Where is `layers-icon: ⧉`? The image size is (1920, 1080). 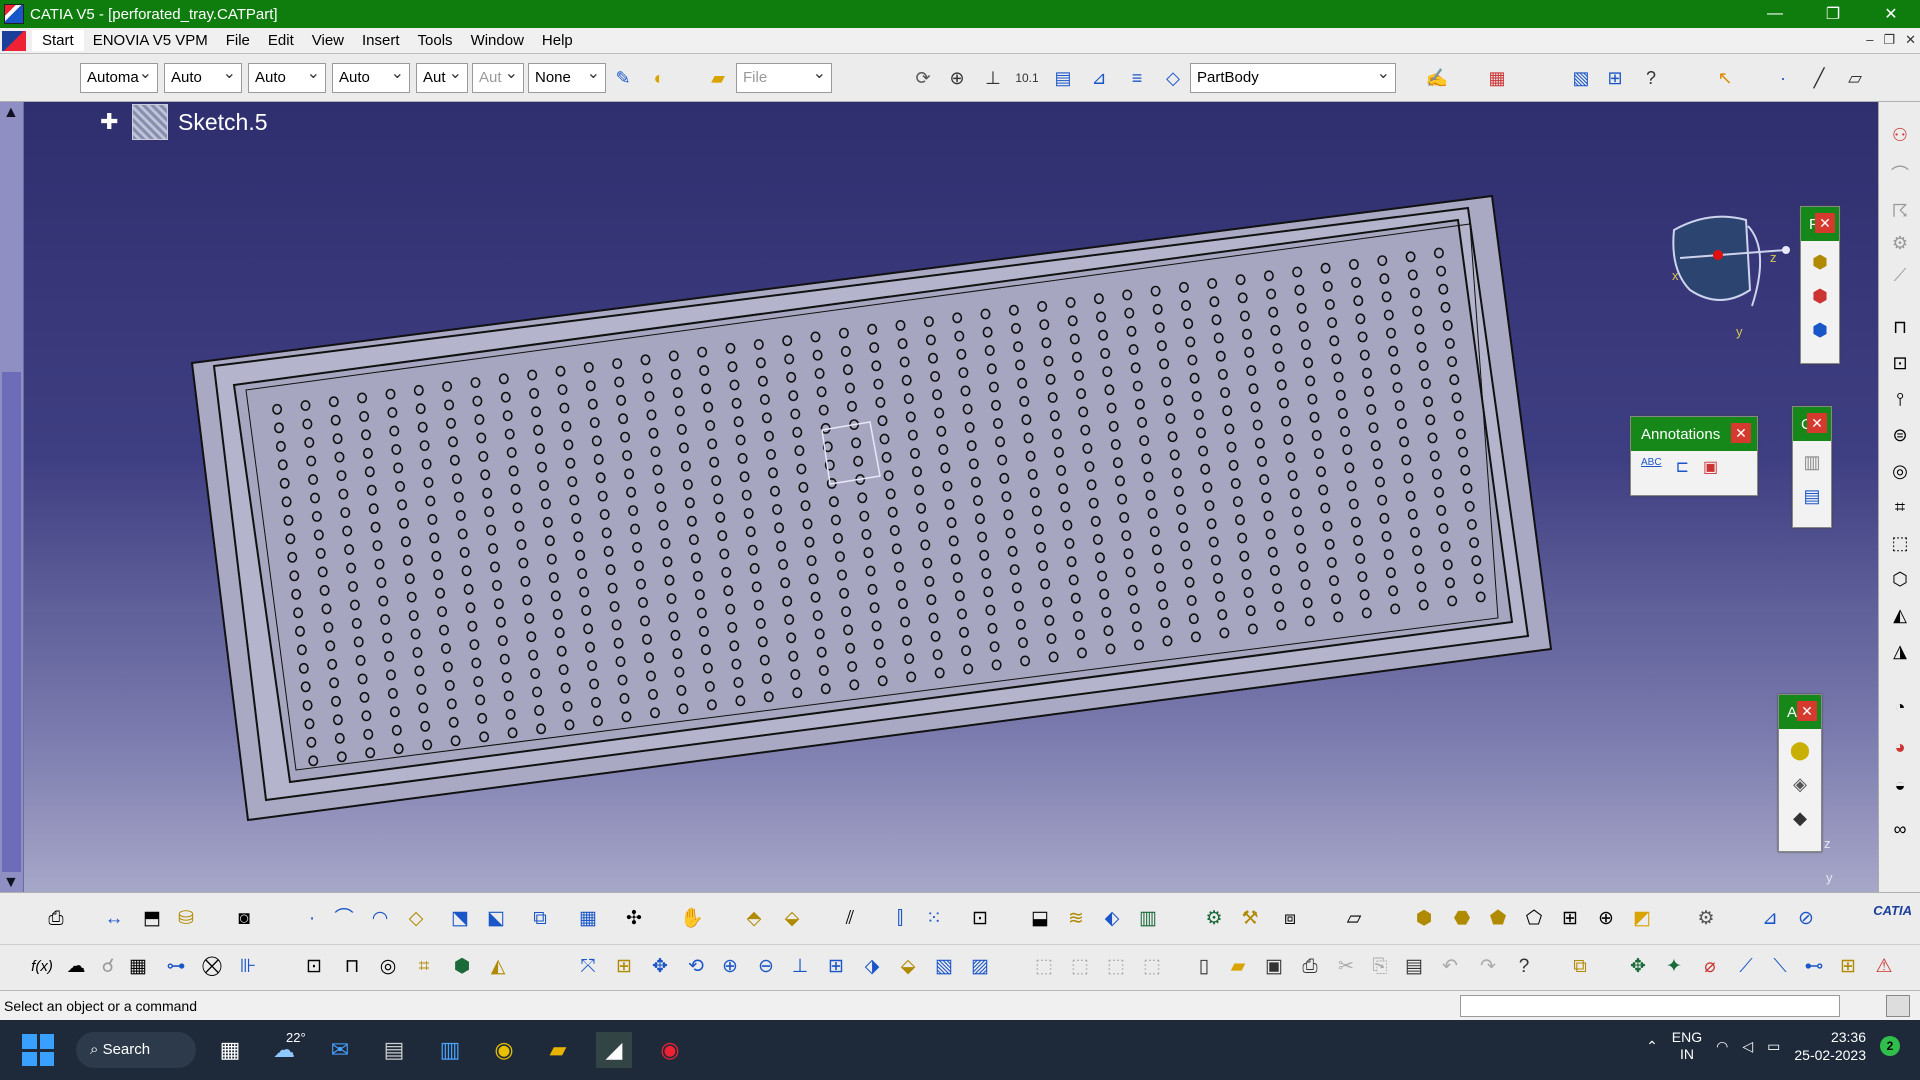 layers-icon: ⧉ is located at coordinates (1580, 967).